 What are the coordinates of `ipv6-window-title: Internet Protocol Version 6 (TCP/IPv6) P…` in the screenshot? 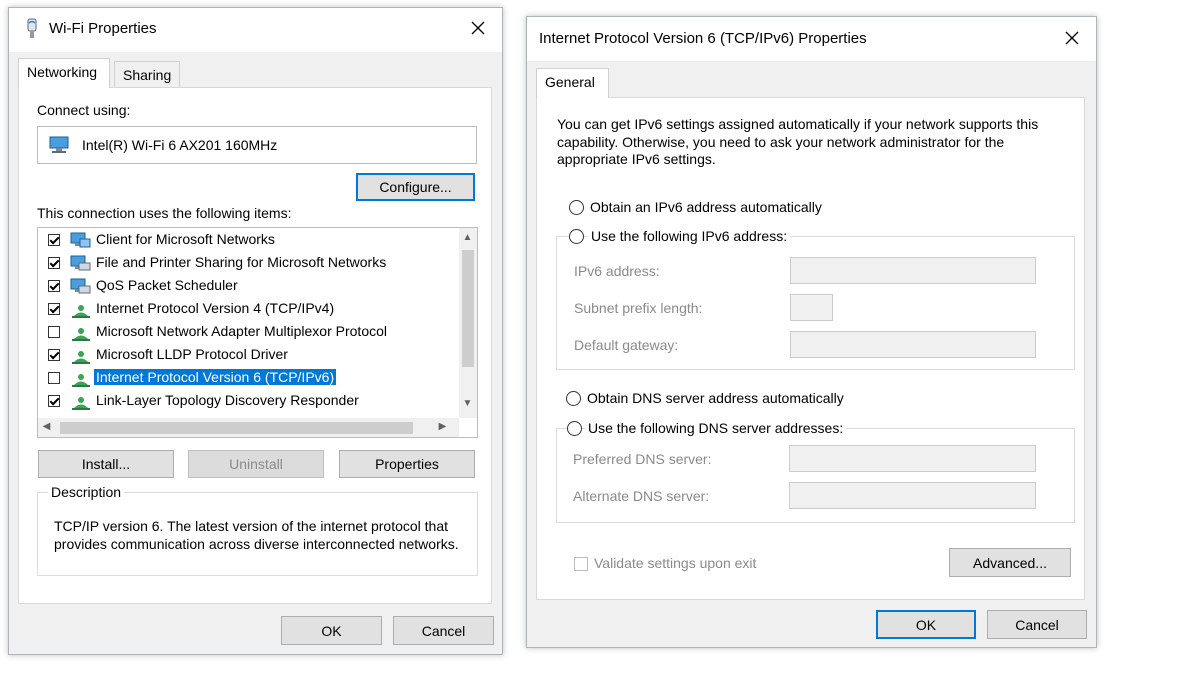 It's located at (703, 38).